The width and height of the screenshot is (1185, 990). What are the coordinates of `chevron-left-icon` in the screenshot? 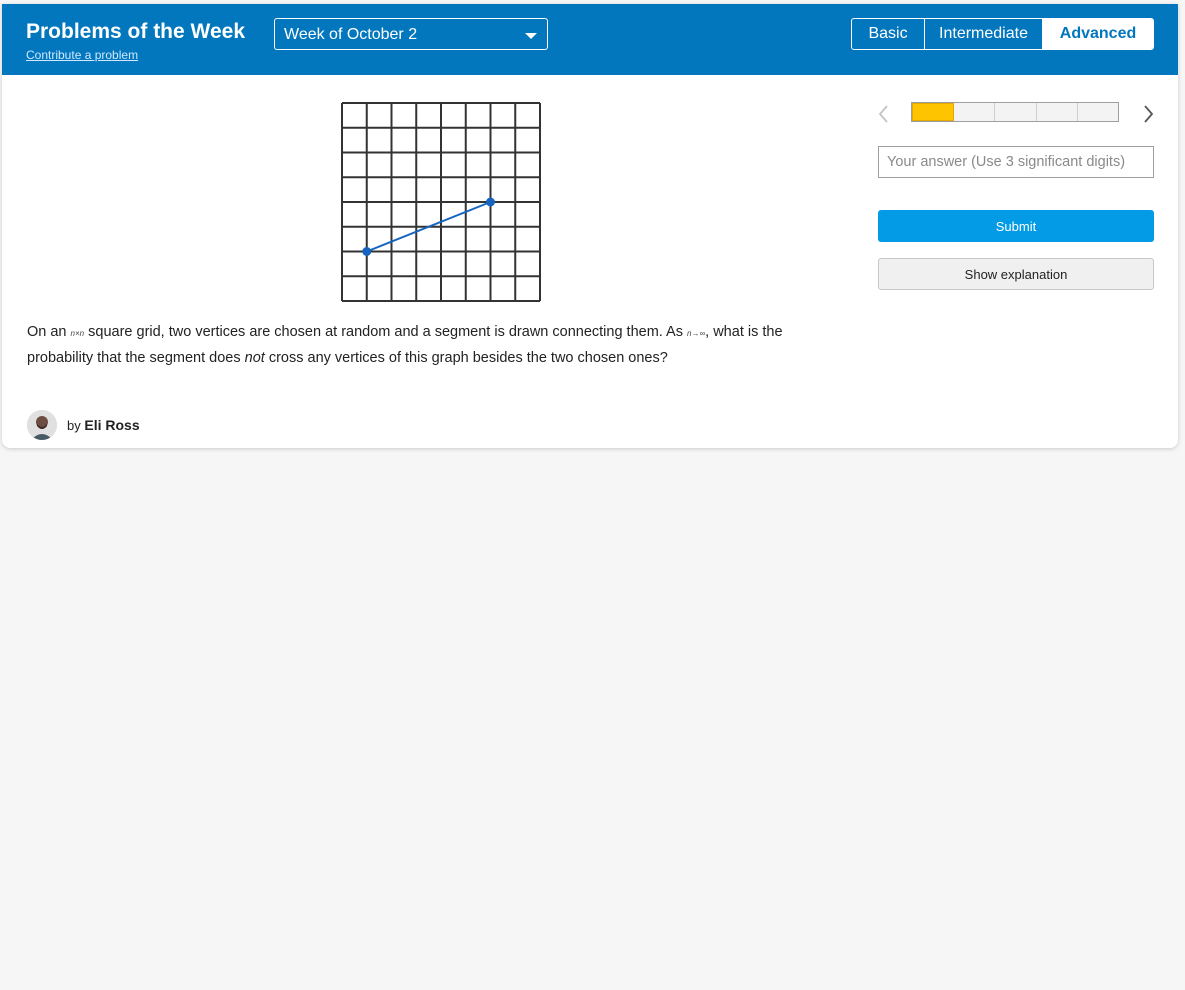 It's located at (883, 114).